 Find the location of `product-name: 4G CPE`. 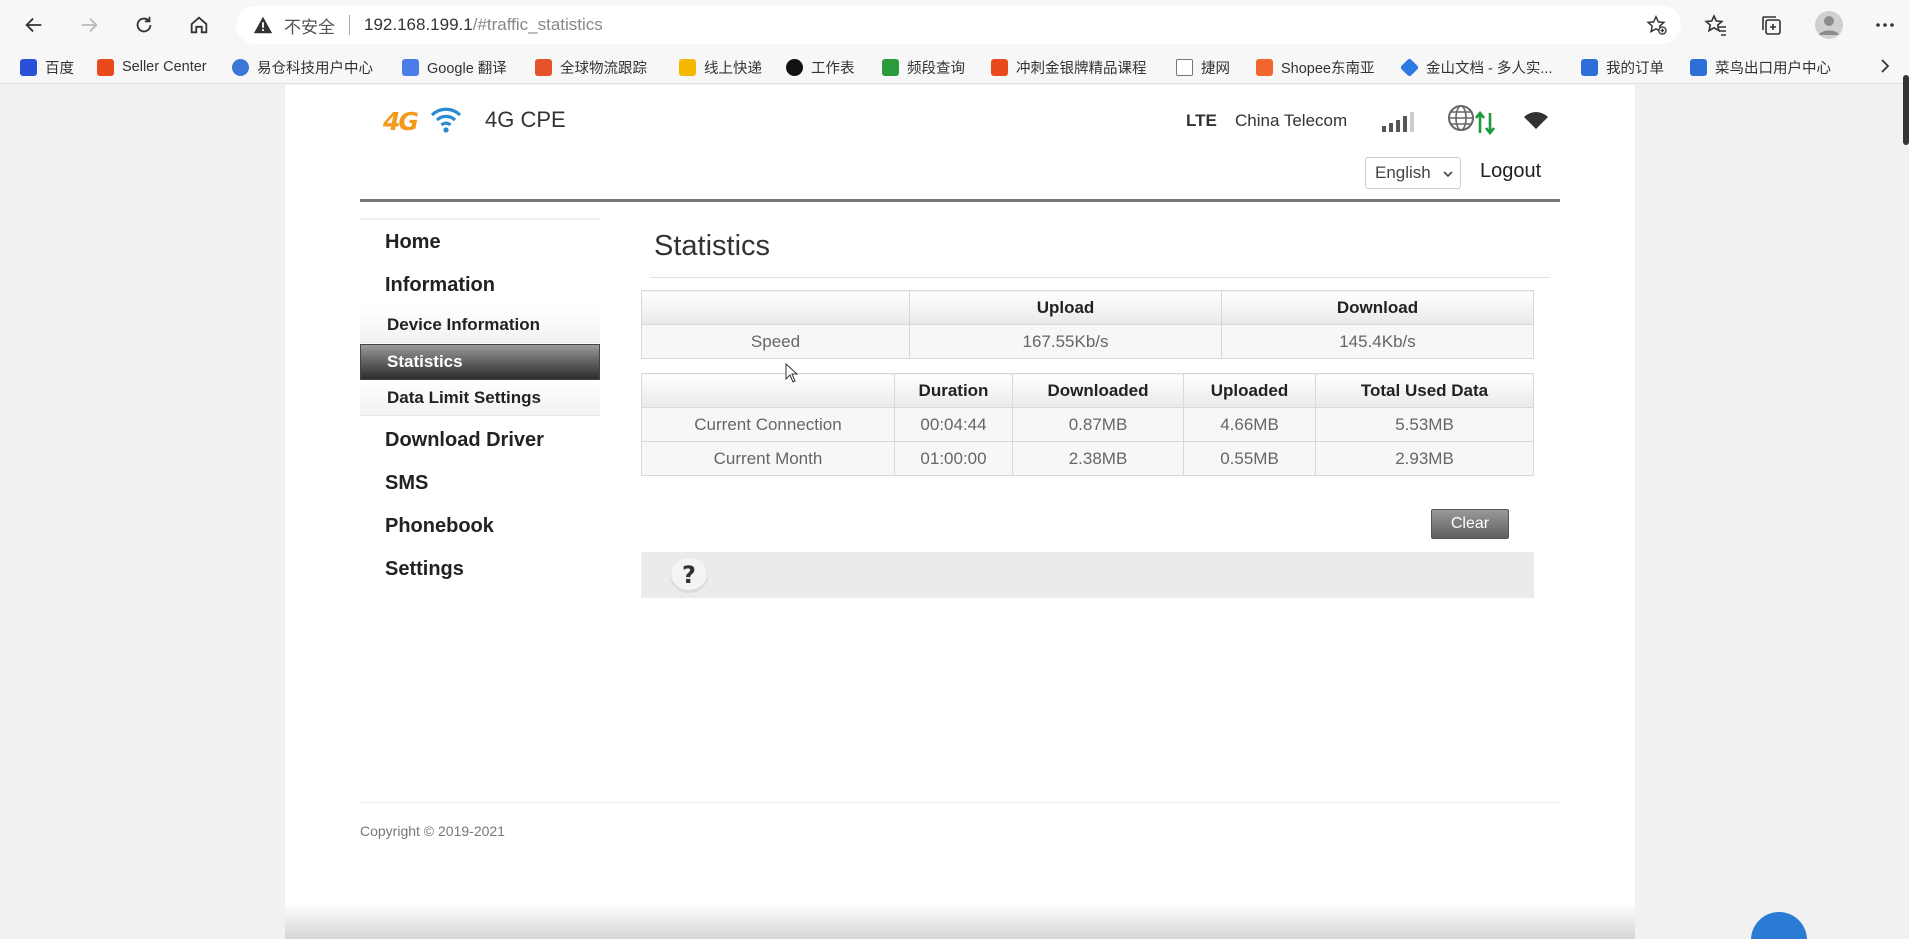

product-name: 4G CPE is located at coordinates (525, 119).